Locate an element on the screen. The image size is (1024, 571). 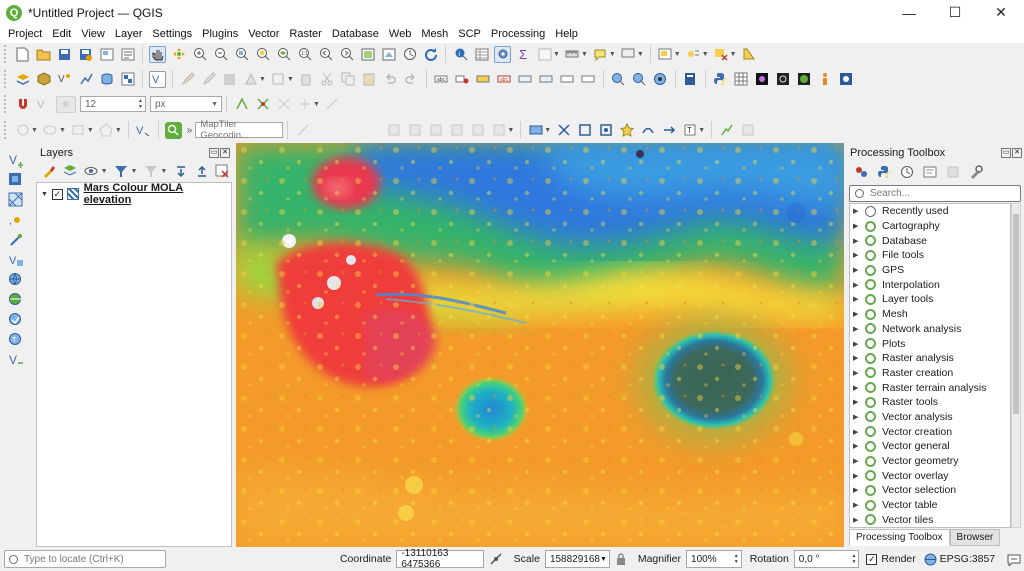
list-item: ▶ Vector table is located at coordinates (930, 505).